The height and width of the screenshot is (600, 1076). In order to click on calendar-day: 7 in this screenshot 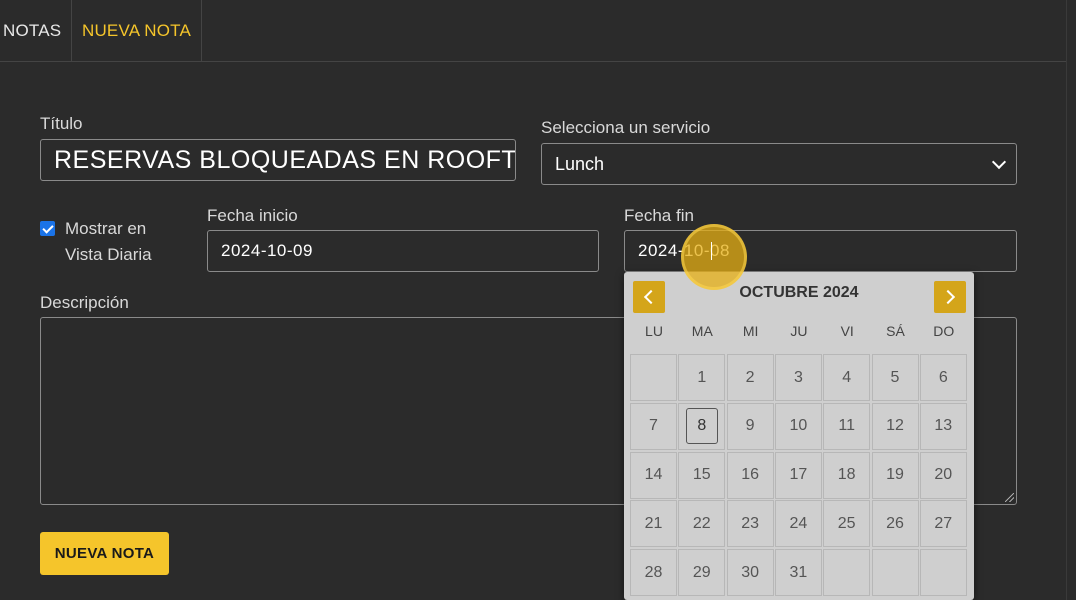, I will do `click(653, 426)`.